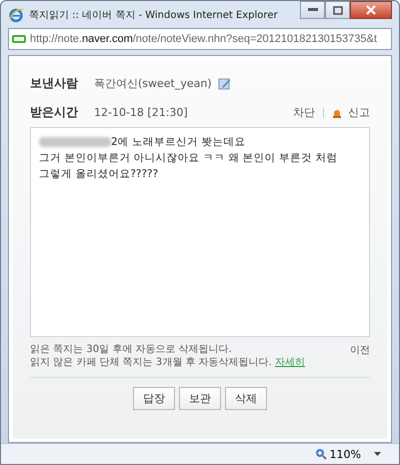  What do you see at coordinates (360, 356) in the screenshot?
I see `previous-link: 이전` at bounding box center [360, 356].